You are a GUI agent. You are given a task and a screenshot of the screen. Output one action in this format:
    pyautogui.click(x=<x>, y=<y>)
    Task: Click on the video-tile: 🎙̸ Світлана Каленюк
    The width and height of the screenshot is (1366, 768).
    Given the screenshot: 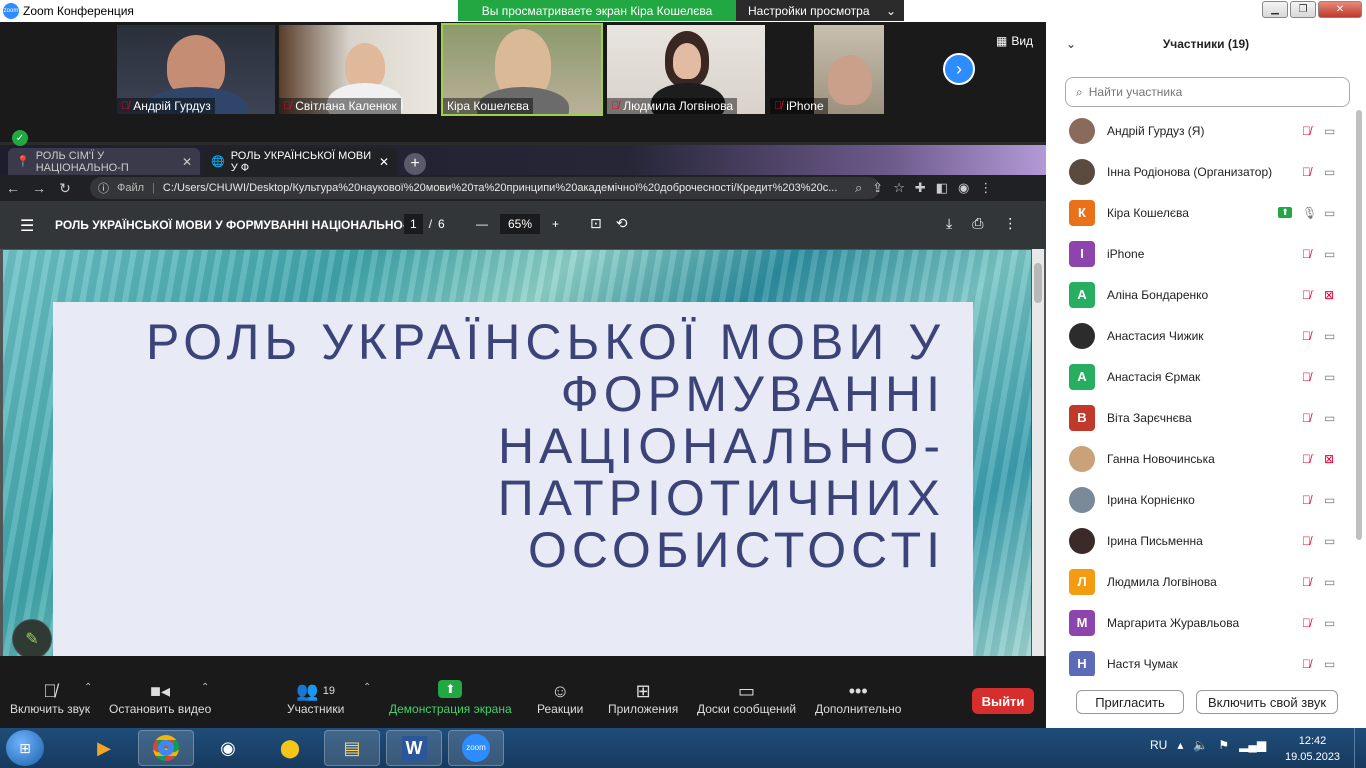 What is the action you would take?
    pyautogui.click(x=358, y=69)
    